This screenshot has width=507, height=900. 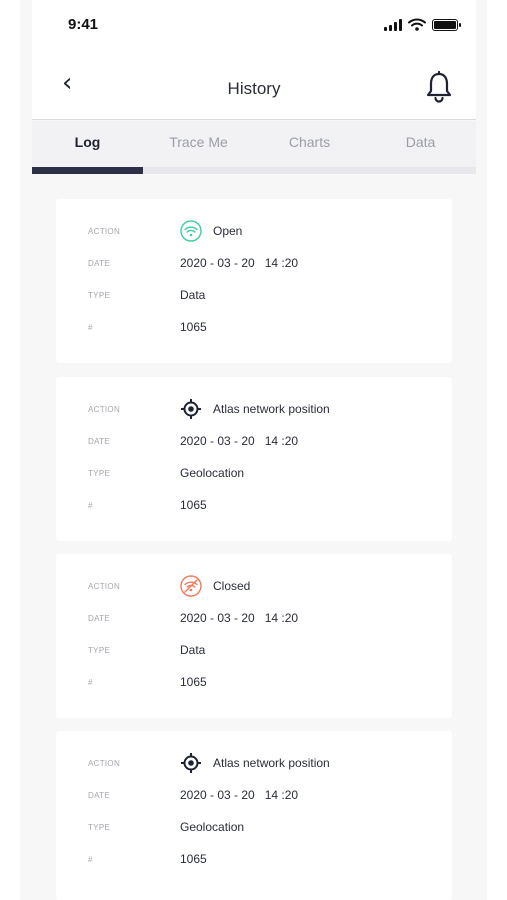 What do you see at coordinates (446, 24) in the screenshot?
I see `battery-icon` at bounding box center [446, 24].